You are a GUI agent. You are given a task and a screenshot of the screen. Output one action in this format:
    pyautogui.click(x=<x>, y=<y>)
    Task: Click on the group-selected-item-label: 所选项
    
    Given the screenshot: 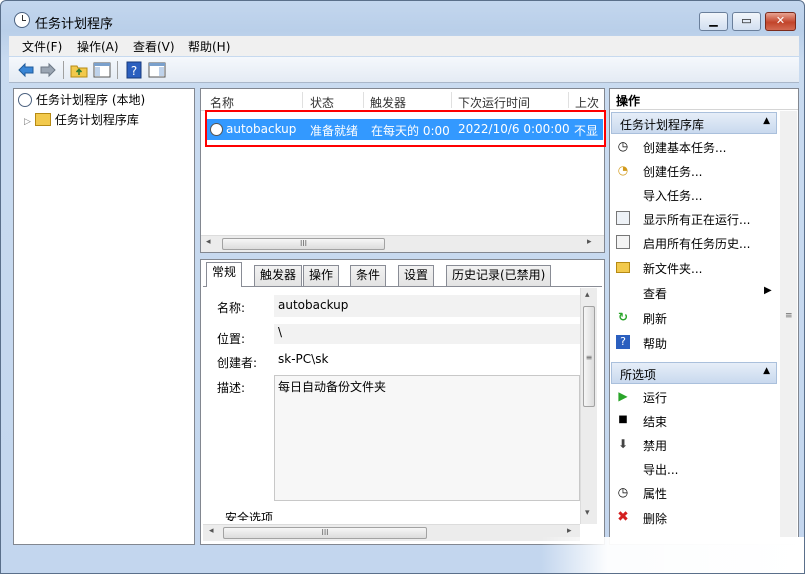 What is the action you would take?
    pyautogui.click(x=638, y=375)
    